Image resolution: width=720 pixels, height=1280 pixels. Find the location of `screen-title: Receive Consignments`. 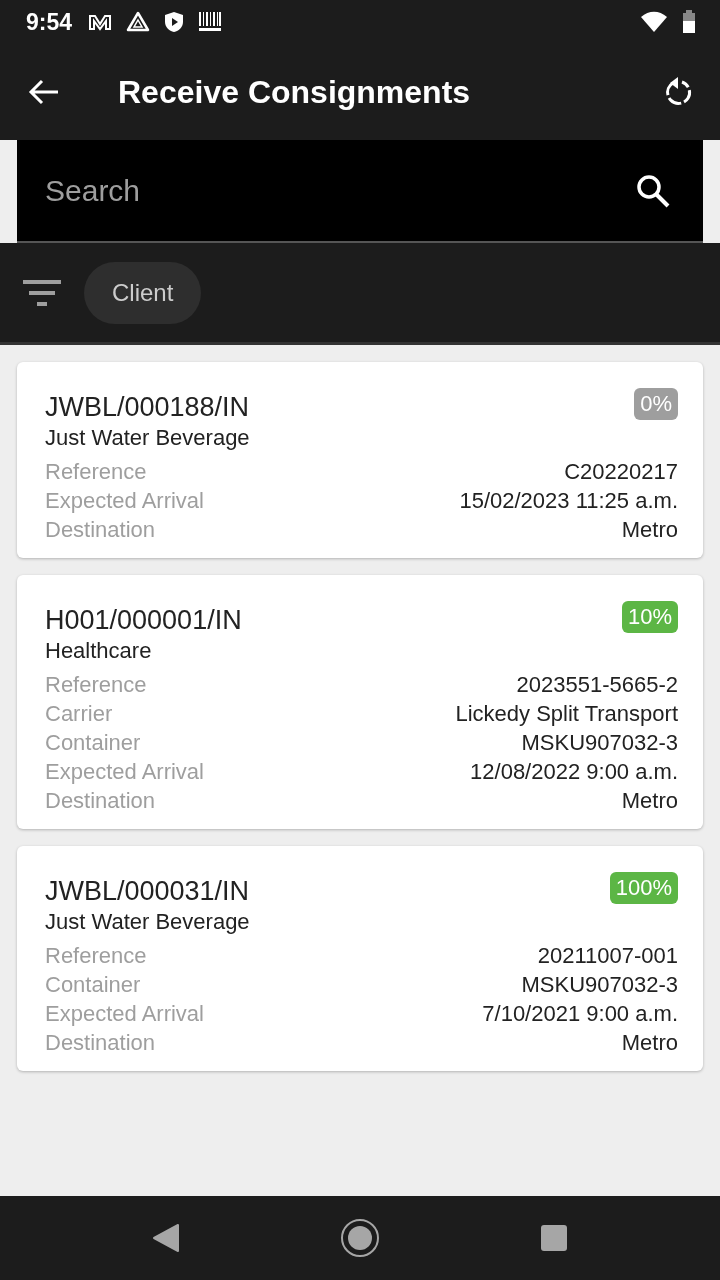

screen-title: Receive Consignments is located at coordinates (295, 92).